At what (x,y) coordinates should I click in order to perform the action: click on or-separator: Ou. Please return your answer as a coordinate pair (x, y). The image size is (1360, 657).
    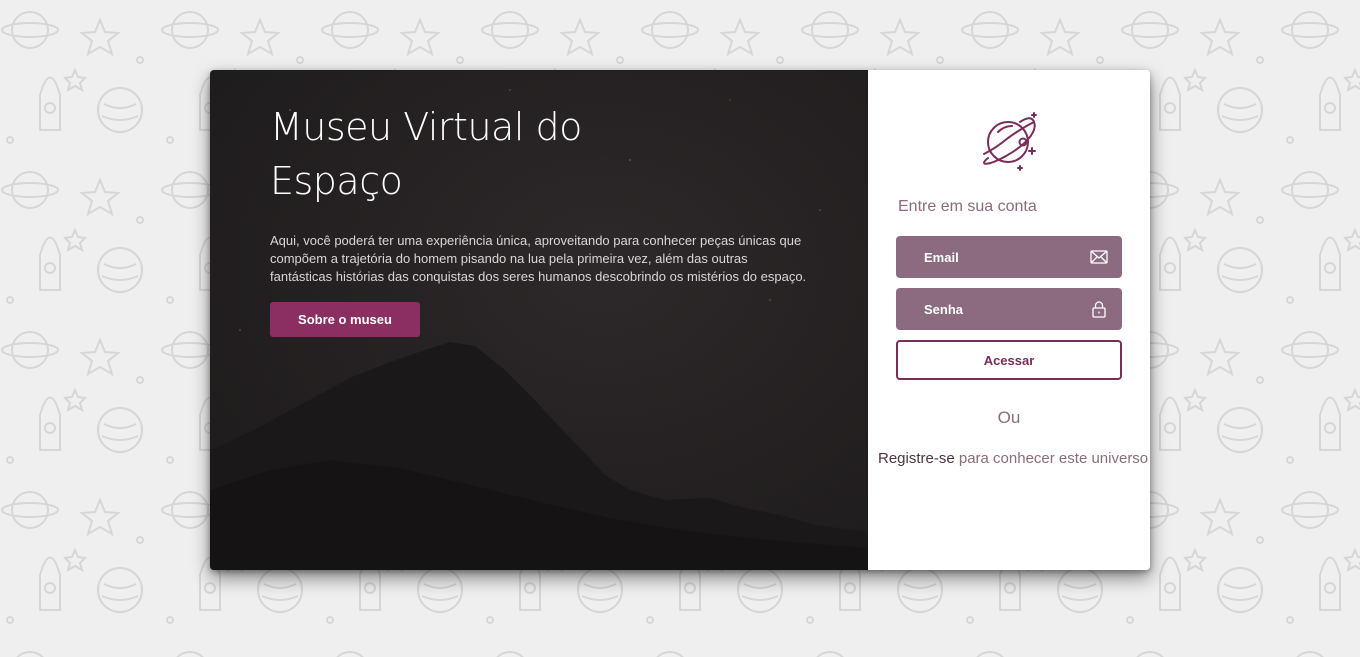
    Looking at the image, I should click on (1009, 417).